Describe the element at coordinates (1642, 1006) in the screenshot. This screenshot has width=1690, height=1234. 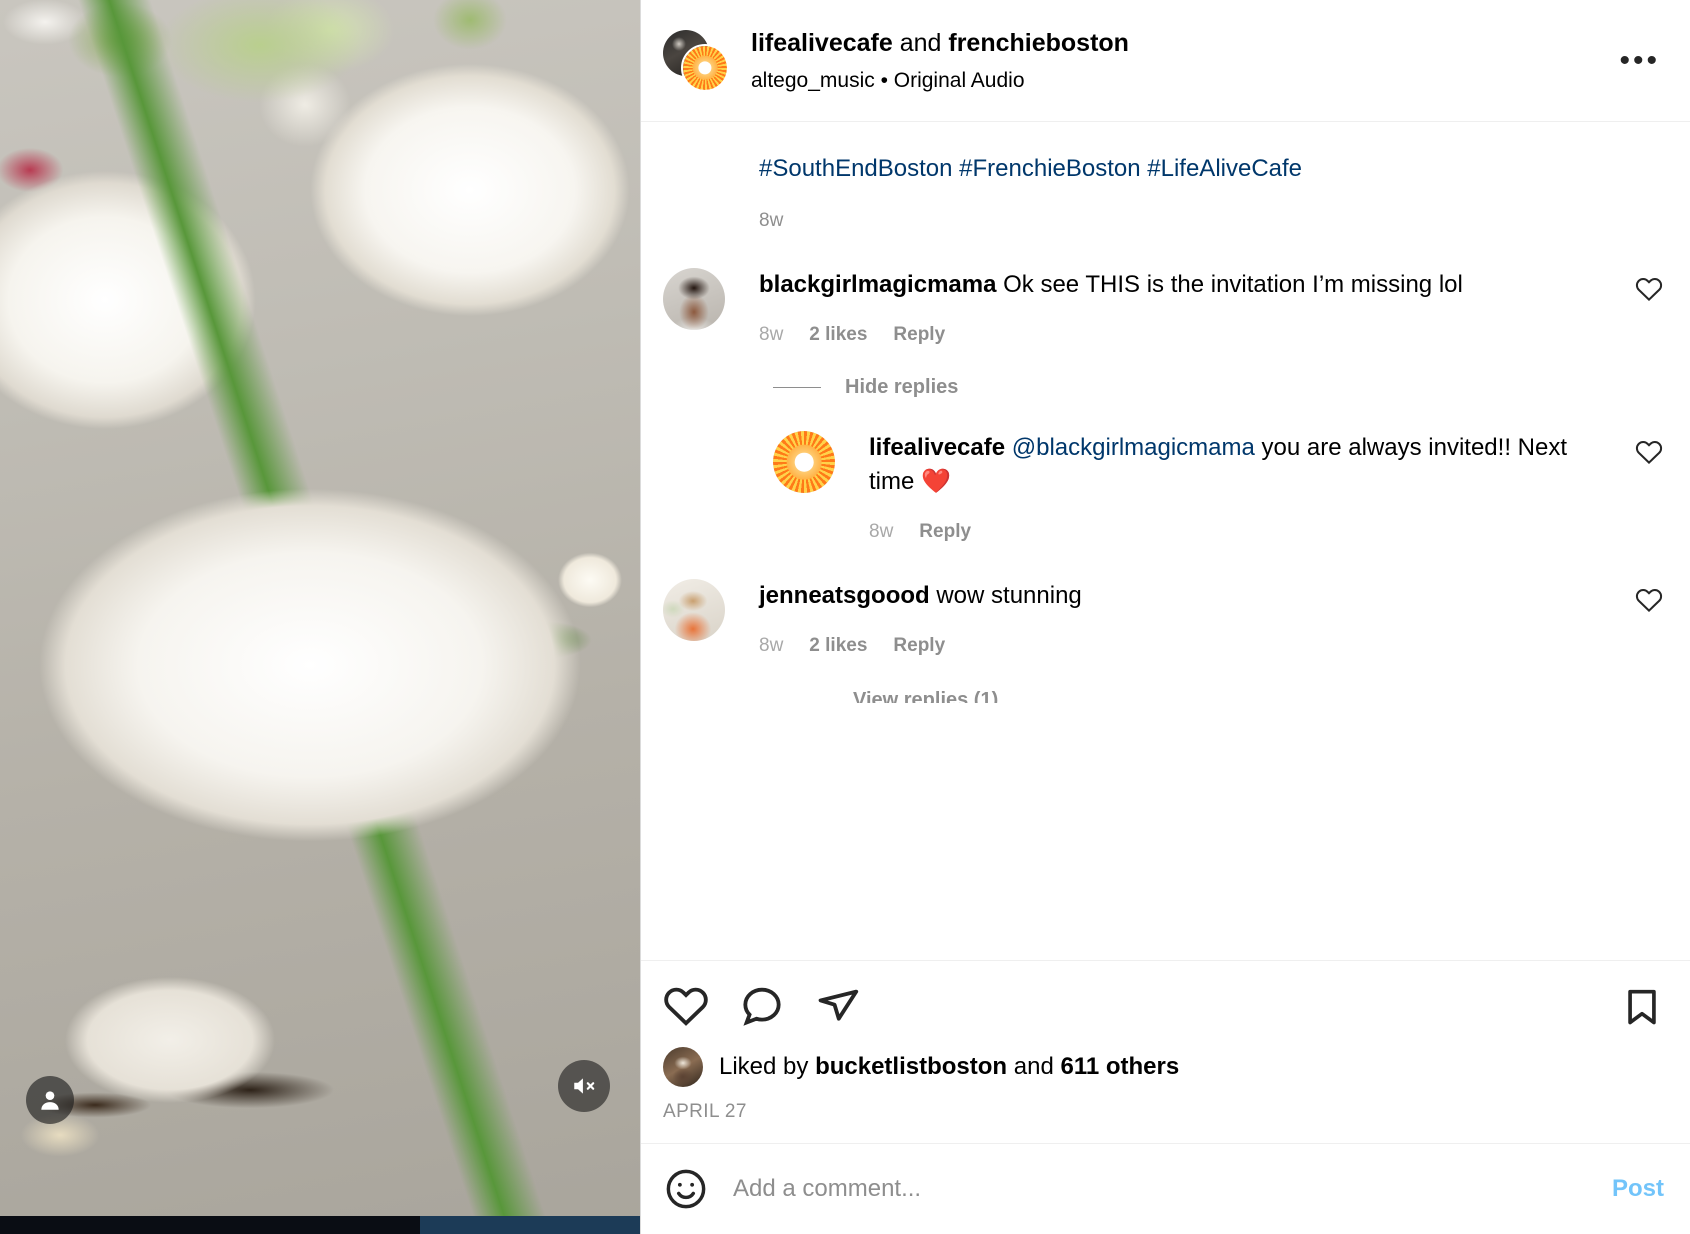
I see `bookmark-icon` at that location.